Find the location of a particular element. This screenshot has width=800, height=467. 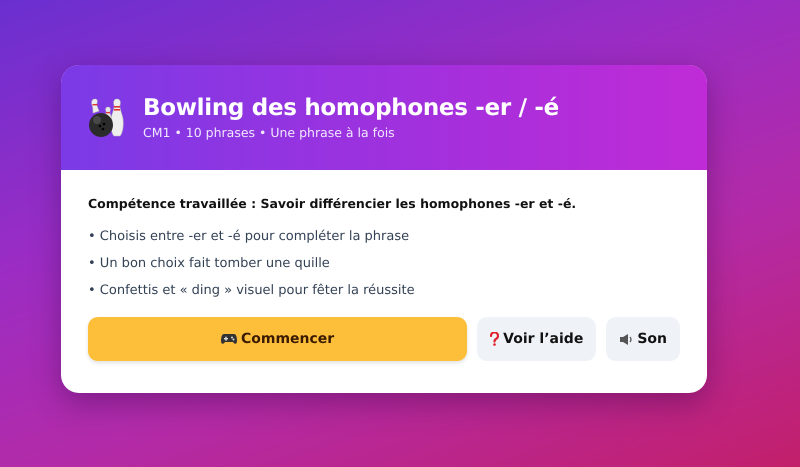

start-button: Commencer is located at coordinates (278, 339).